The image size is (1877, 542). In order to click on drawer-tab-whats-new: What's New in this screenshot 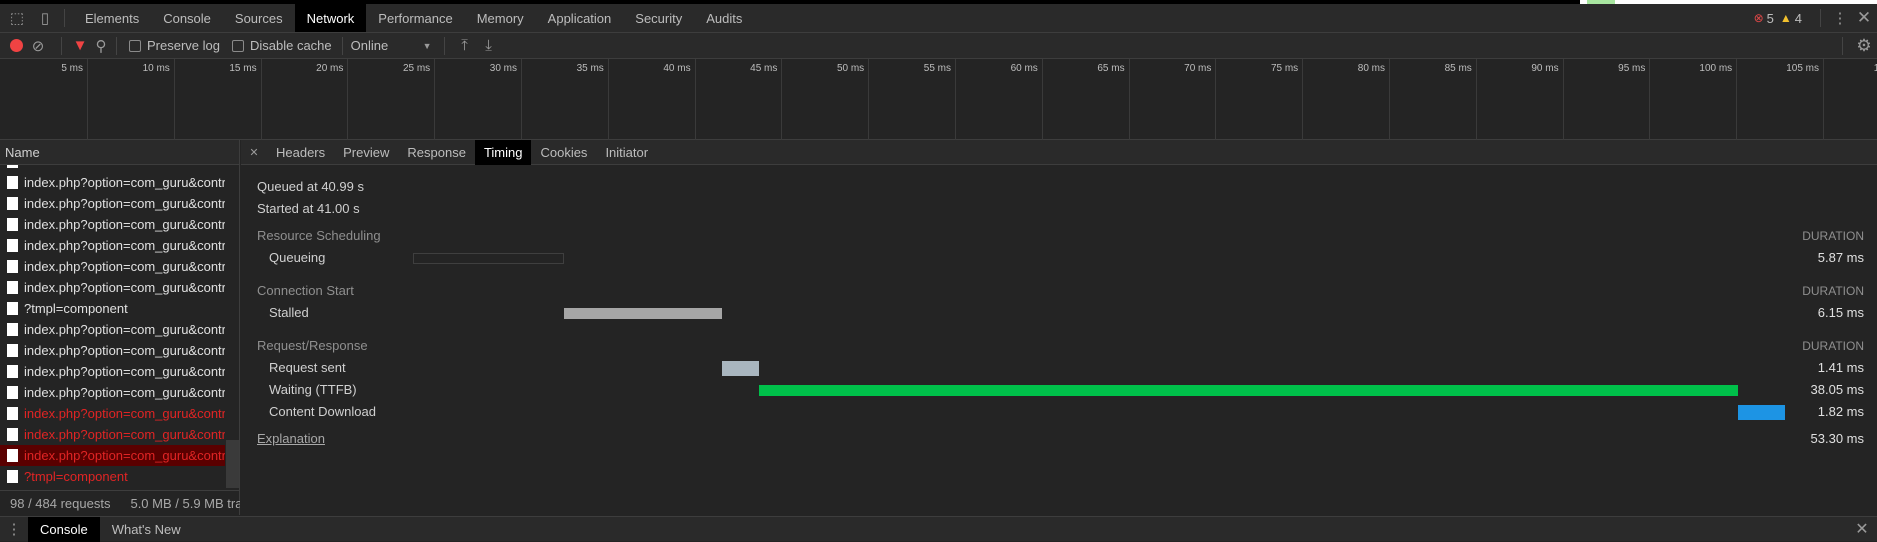, I will do `click(146, 529)`.